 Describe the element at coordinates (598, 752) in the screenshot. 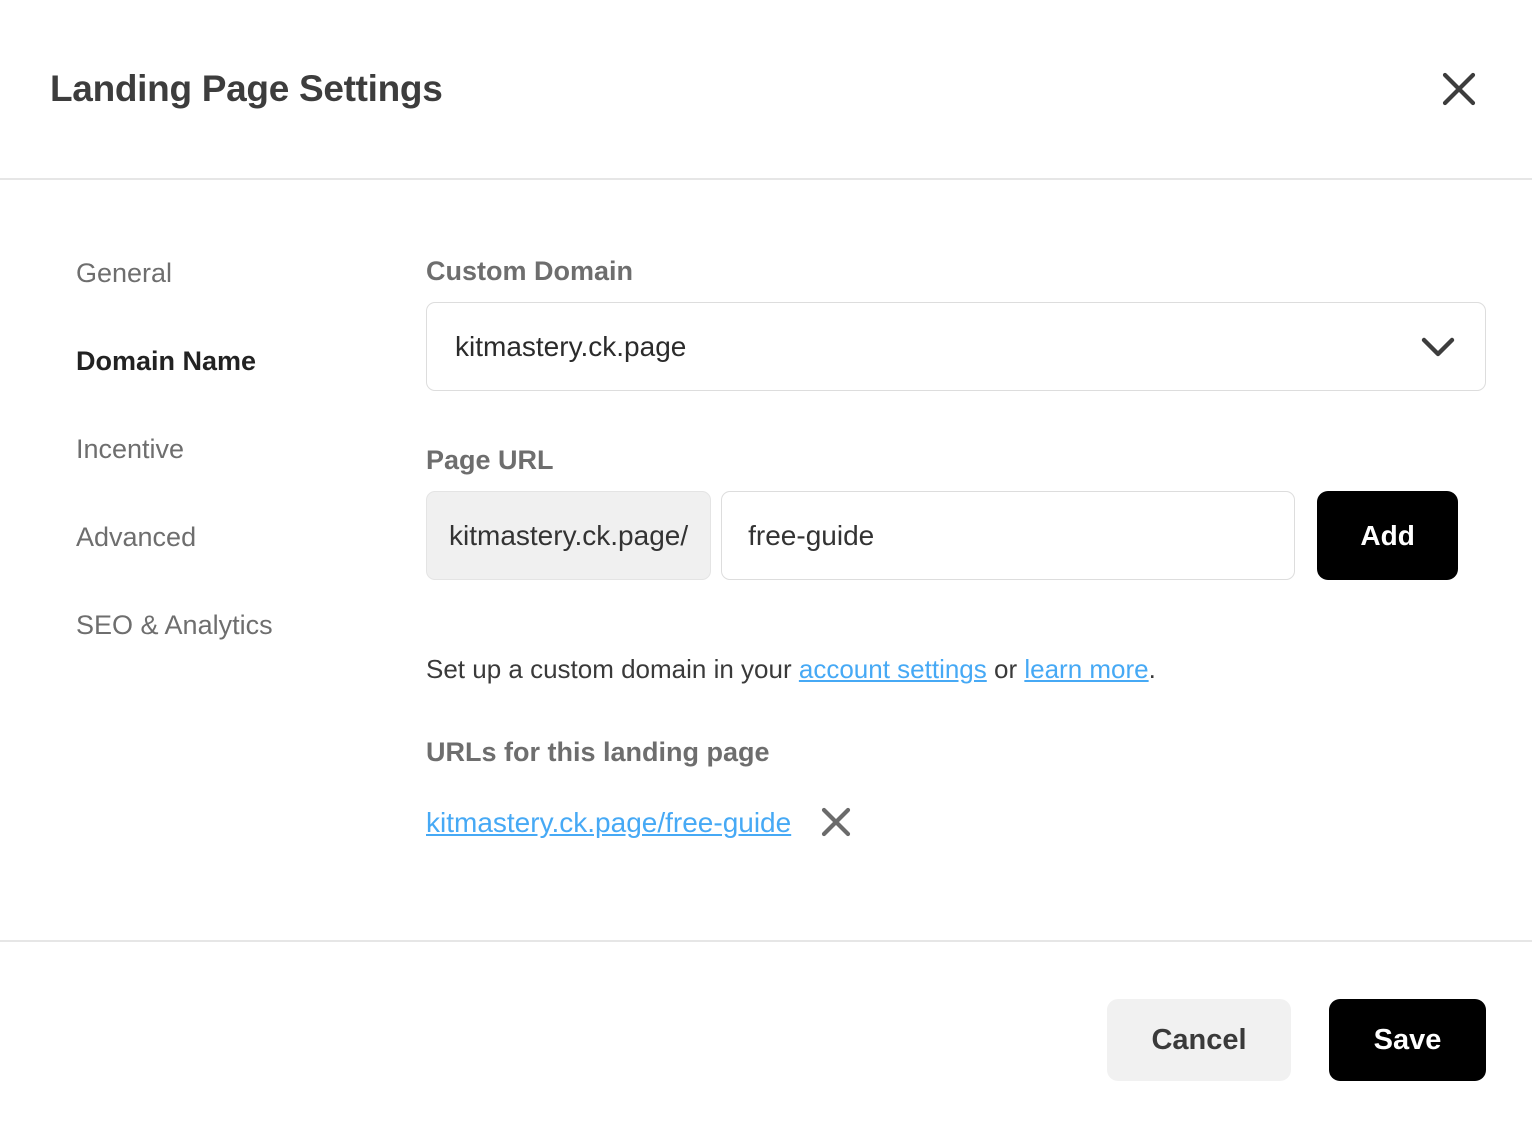

I see `urls-section-heading: URLs for this landing page` at that location.